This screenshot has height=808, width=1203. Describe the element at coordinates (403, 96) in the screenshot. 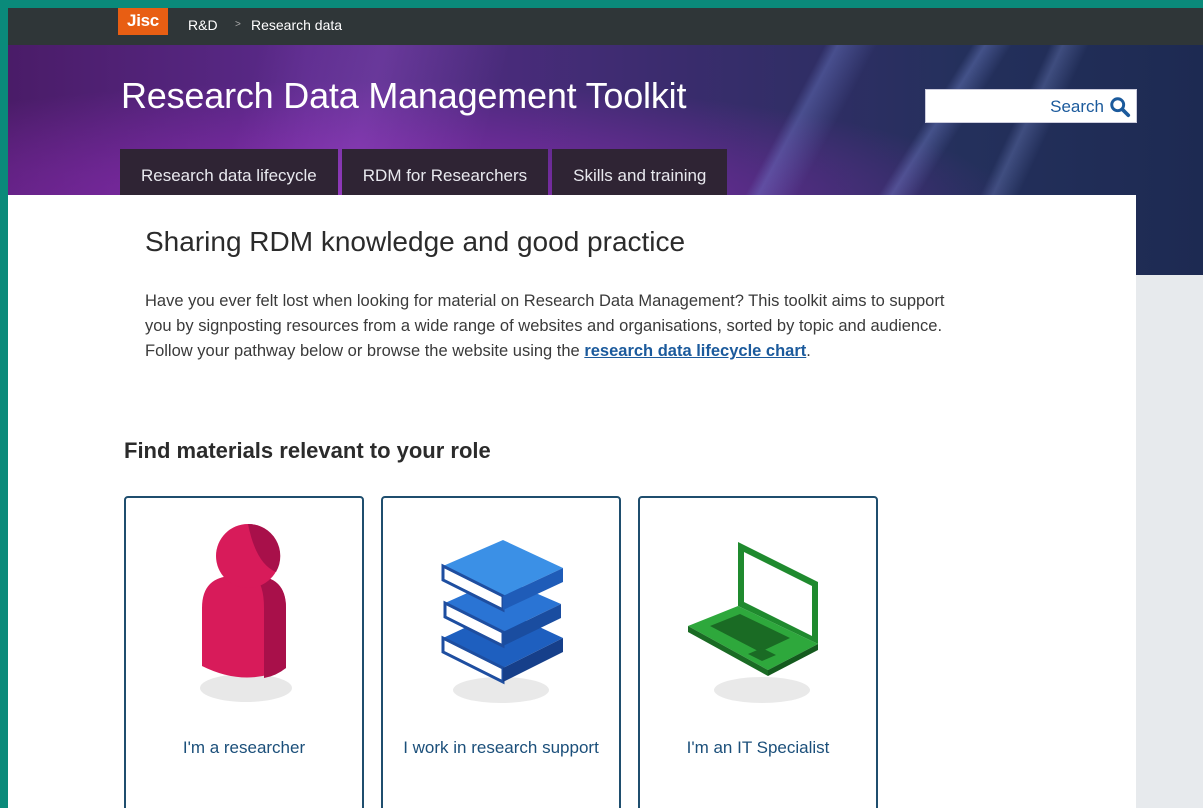

I see `site-title: Research Data Management Toolkit` at that location.